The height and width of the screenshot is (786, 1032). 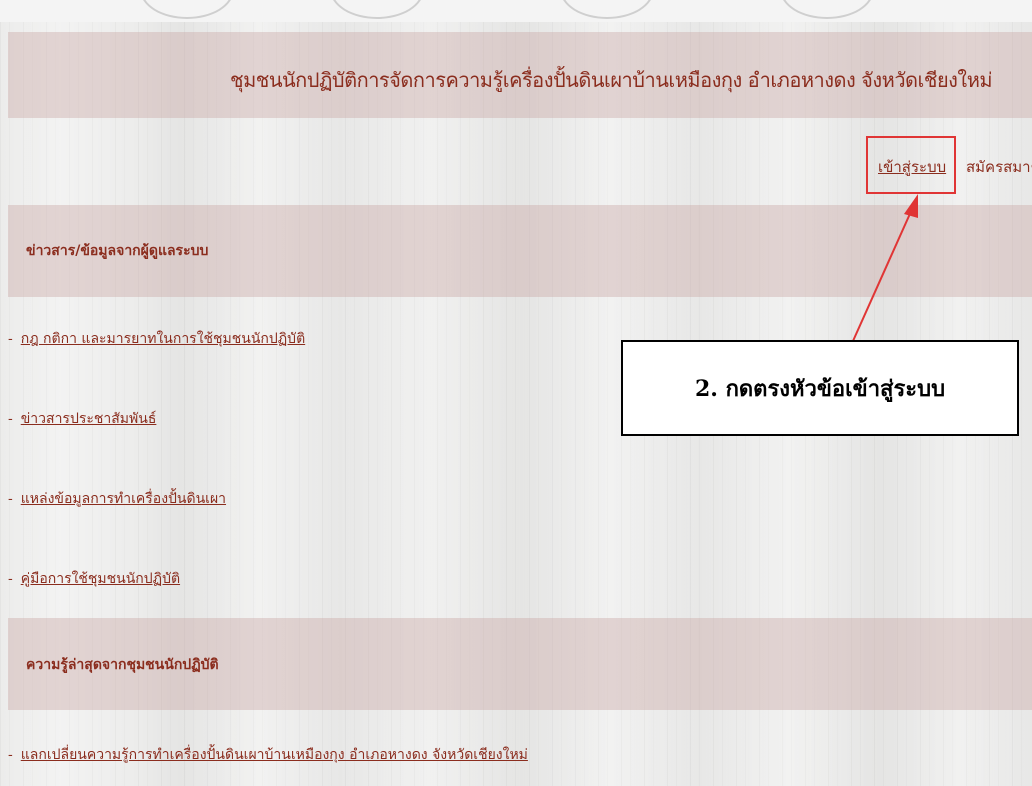 I want to click on pottery-sources-link: แหล่งข้อมูลการทำเครื่องปั้นดินเผา, so click(x=123, y=499).